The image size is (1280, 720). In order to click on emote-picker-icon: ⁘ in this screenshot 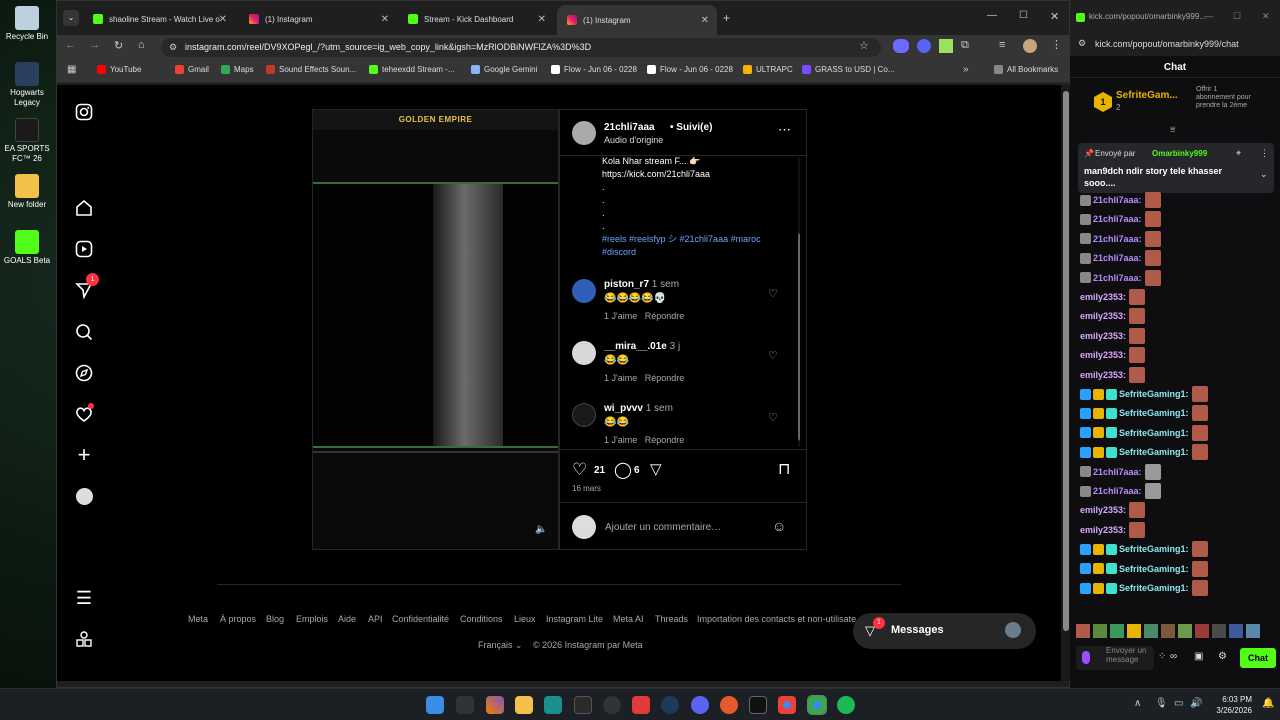, I will do `click(1162, 656)`.